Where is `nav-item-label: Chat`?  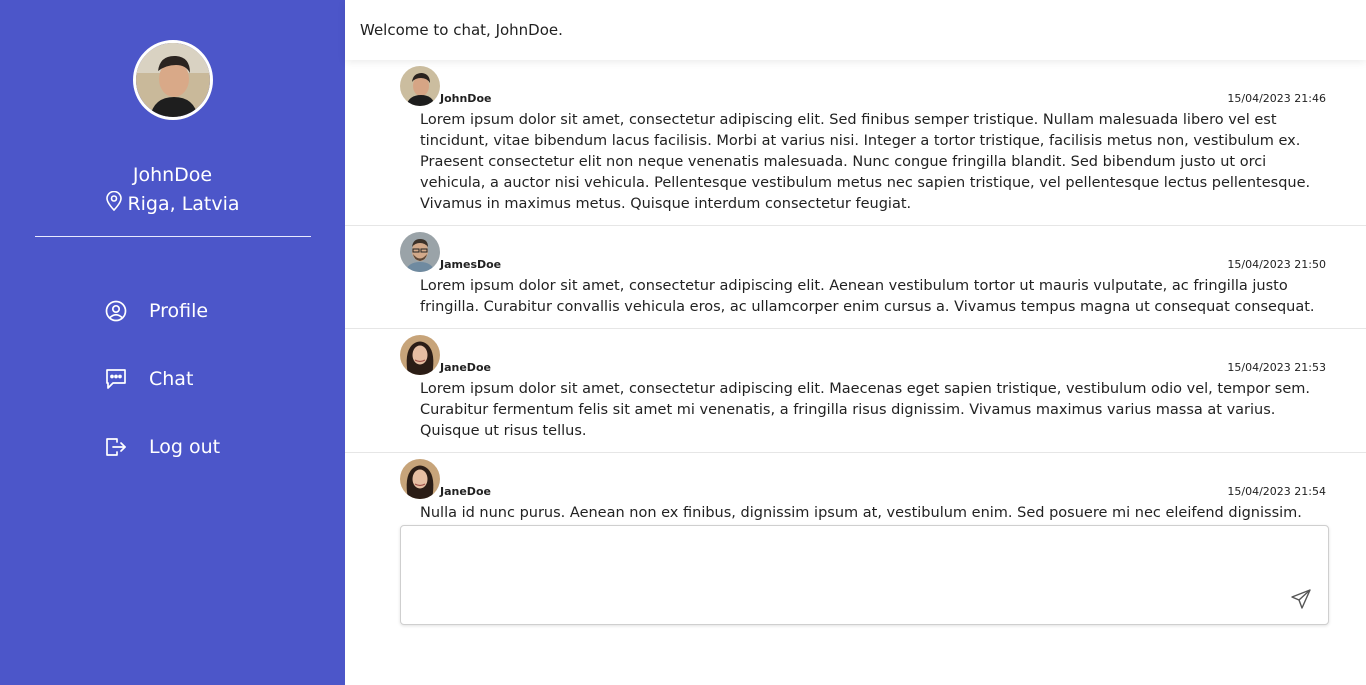 nav-item-label: Chat is located at coordinates (171, 379).